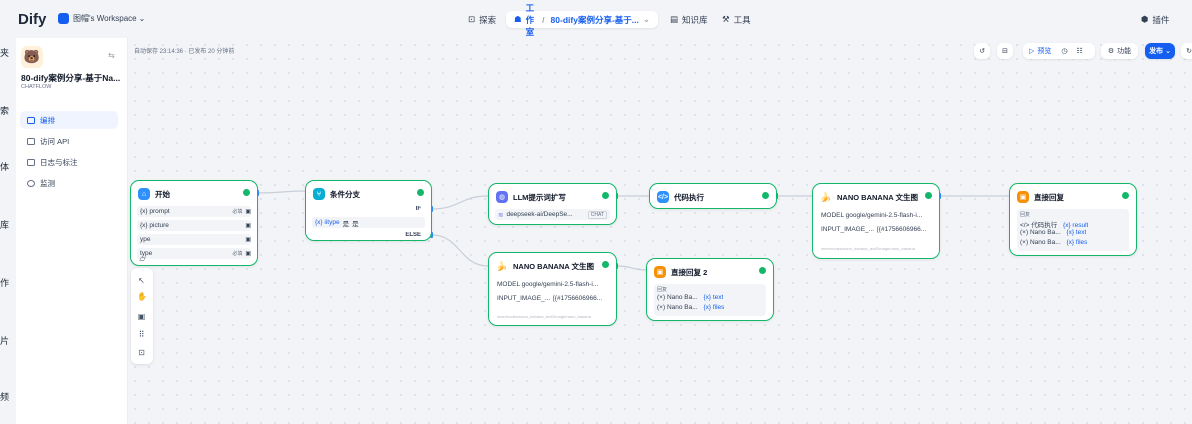 The height and width of the screenshot is (424, 1192). What do you see at coordinates (141, 316) in the screenshot?
I see `export-image-icon: ▣` at bounding box center [141, 316].